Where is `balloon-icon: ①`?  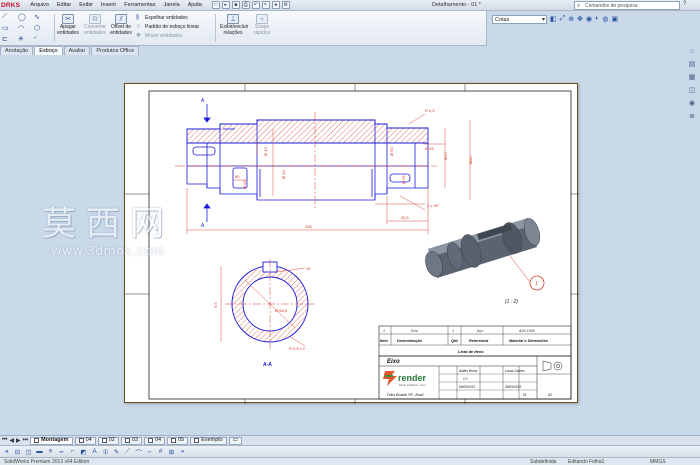 balloon-icon: ① is located at coordinates (105, 452).